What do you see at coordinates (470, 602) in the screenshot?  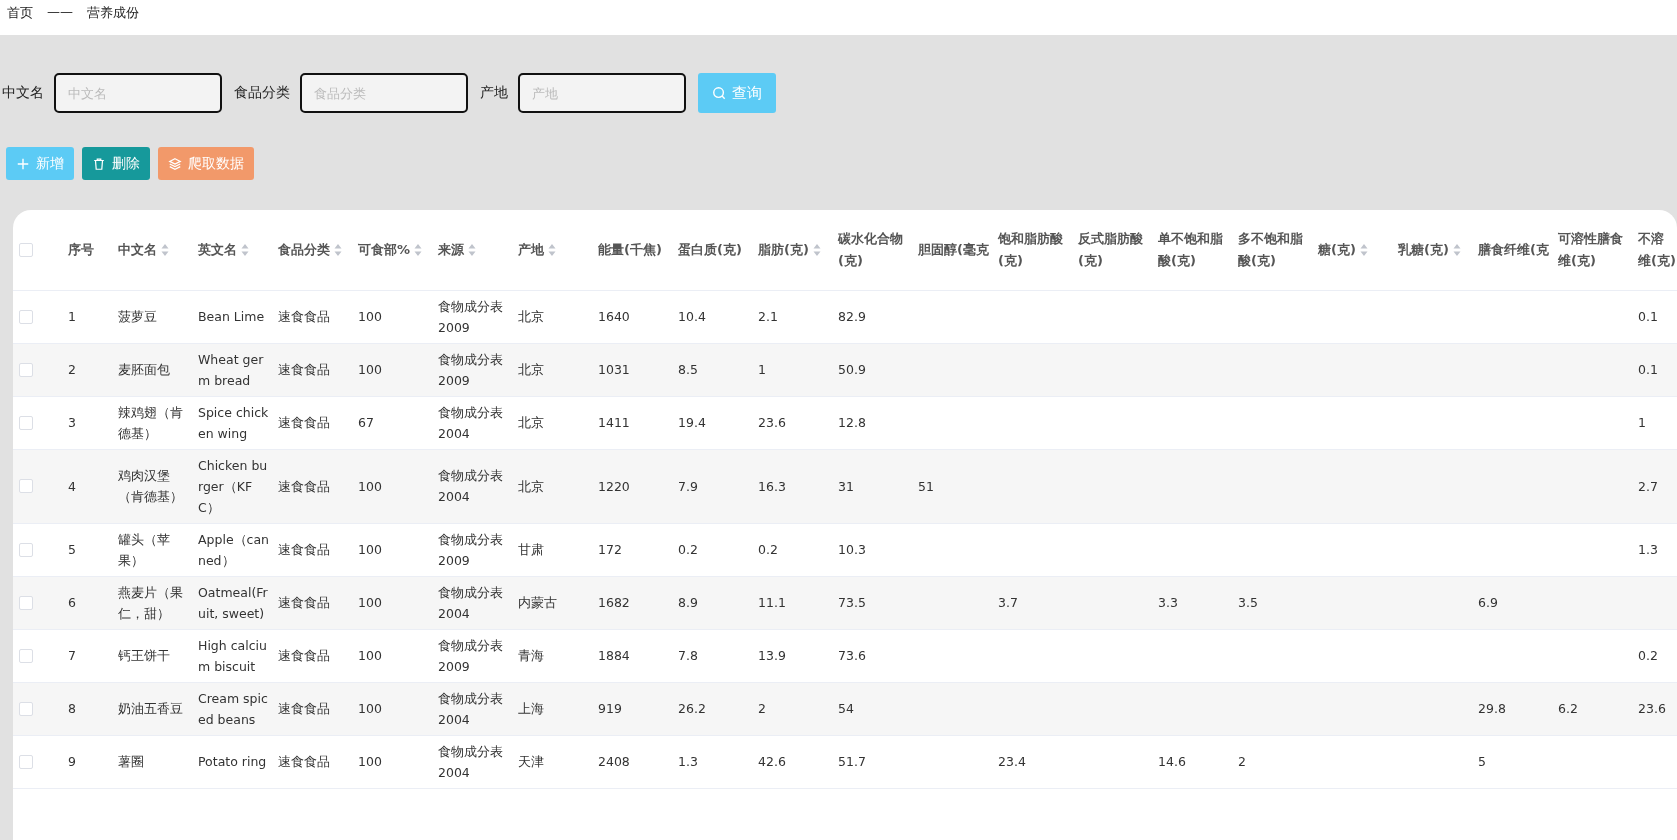 I see `table-cell: 食物成分表2004` at bounding box center [470, 602].